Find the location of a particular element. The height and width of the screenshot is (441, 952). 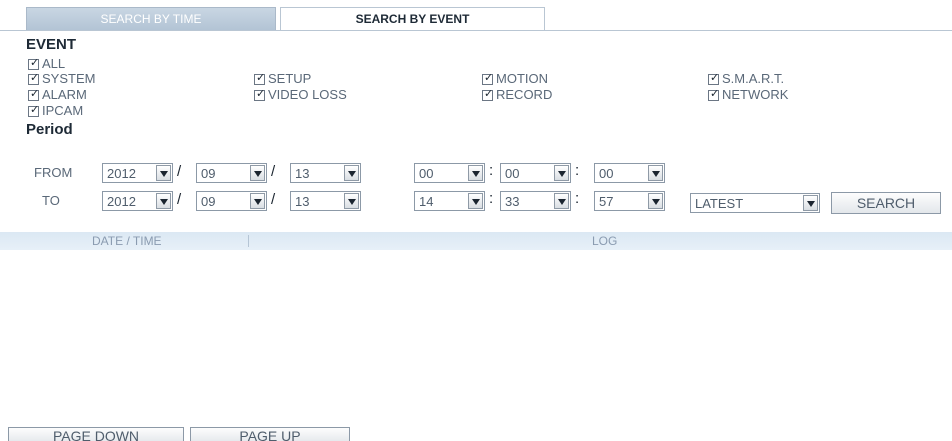

tab-bar: SEARCH BY TIME SEARCH BY EVENT is located at coordinates (476, 15).